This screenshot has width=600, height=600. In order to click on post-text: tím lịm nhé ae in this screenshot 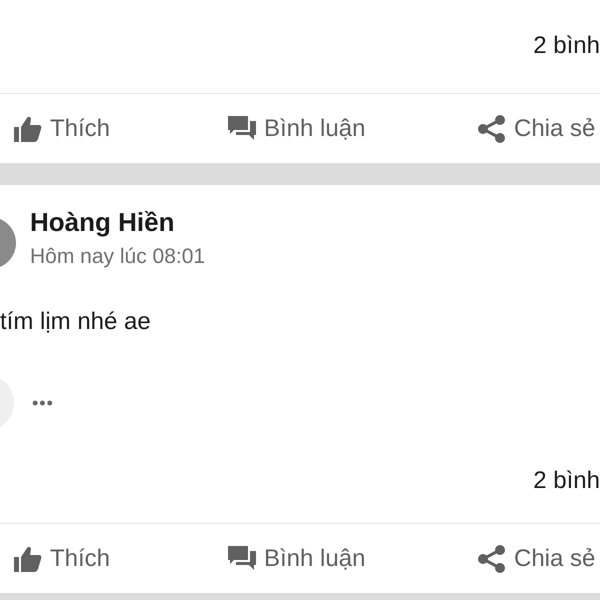, I will do `click(76, 322)`.